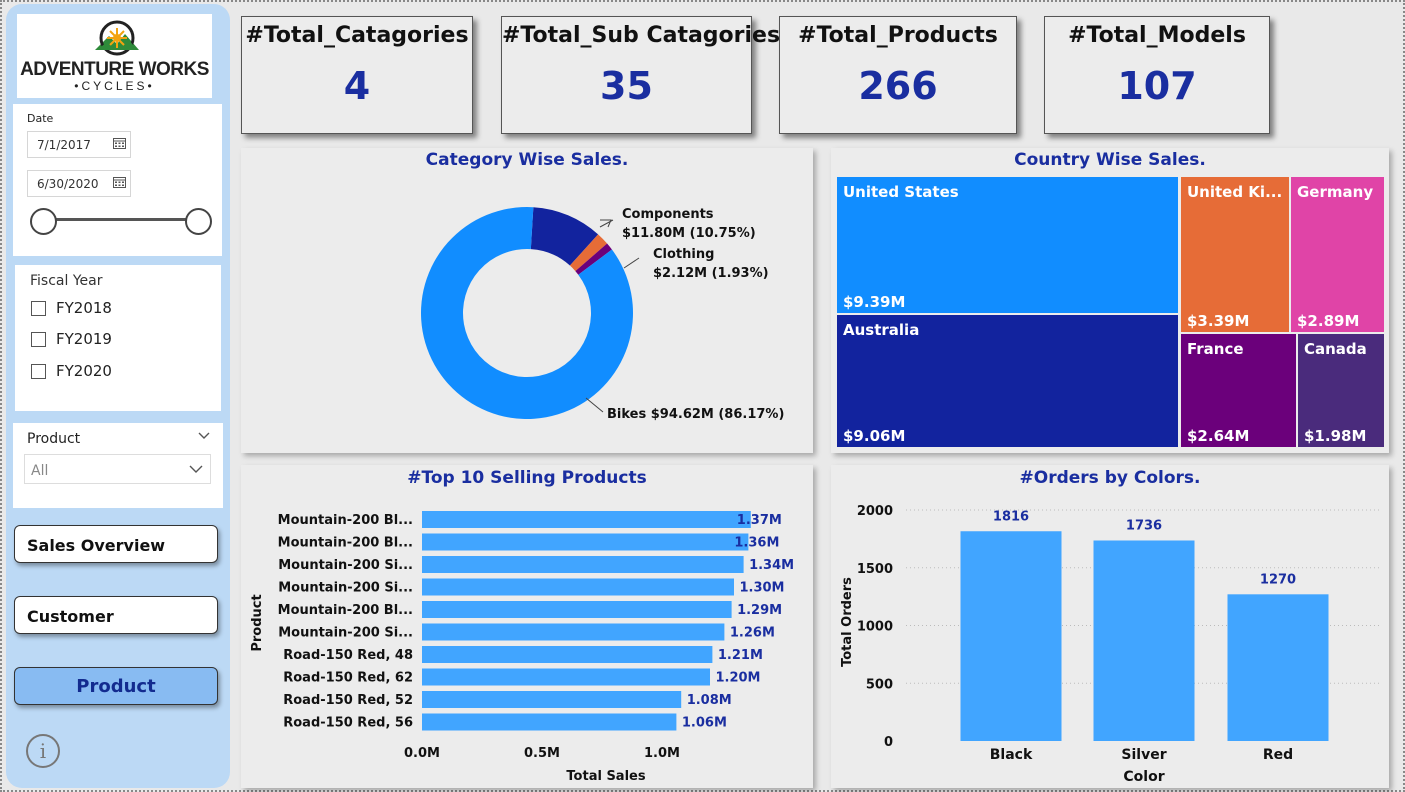  What do you see at coordinates (668, 214) in the screenshot?
I see `donut-label-components-name: Components` at bounding box center [668, 214].